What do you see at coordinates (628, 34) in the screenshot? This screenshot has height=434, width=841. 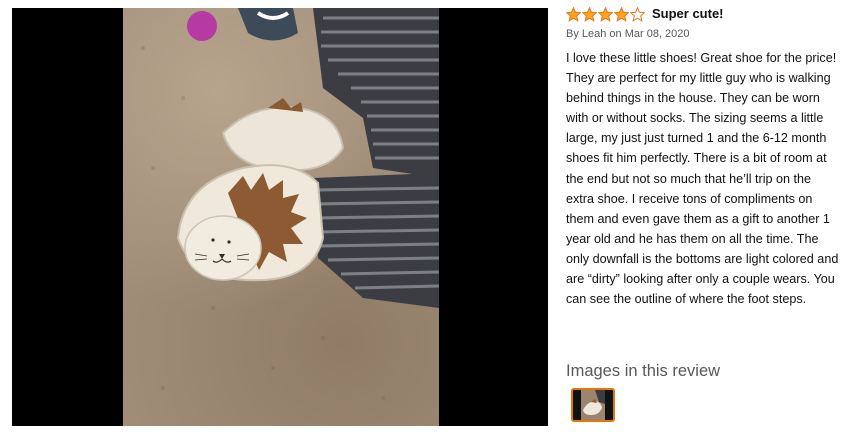 I see `review-byline: By Leah on Mar 08, 2020` at bounding box center [628, 34].